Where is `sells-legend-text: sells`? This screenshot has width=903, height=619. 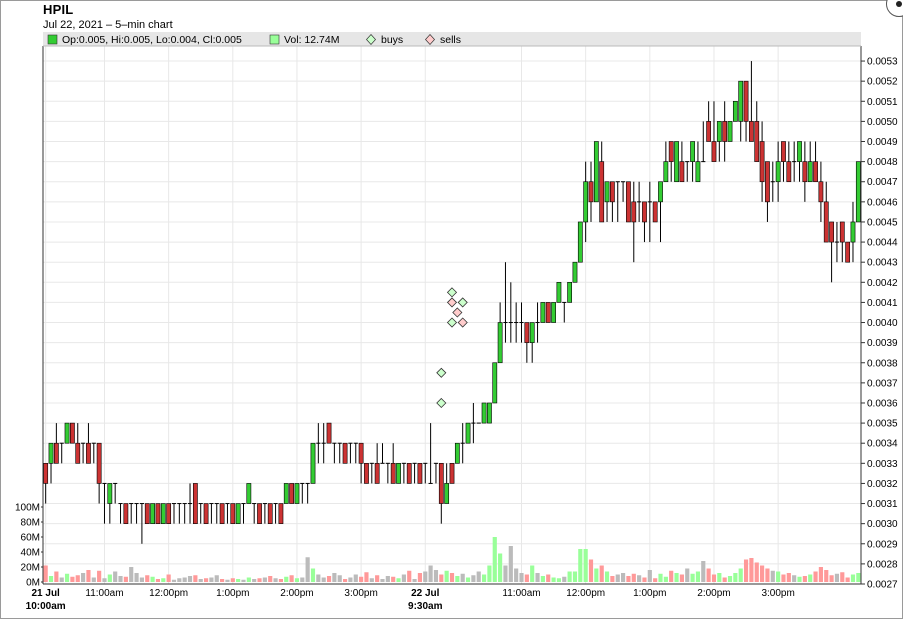
sells-legend-text: sells is located at coordinates (450, 40).